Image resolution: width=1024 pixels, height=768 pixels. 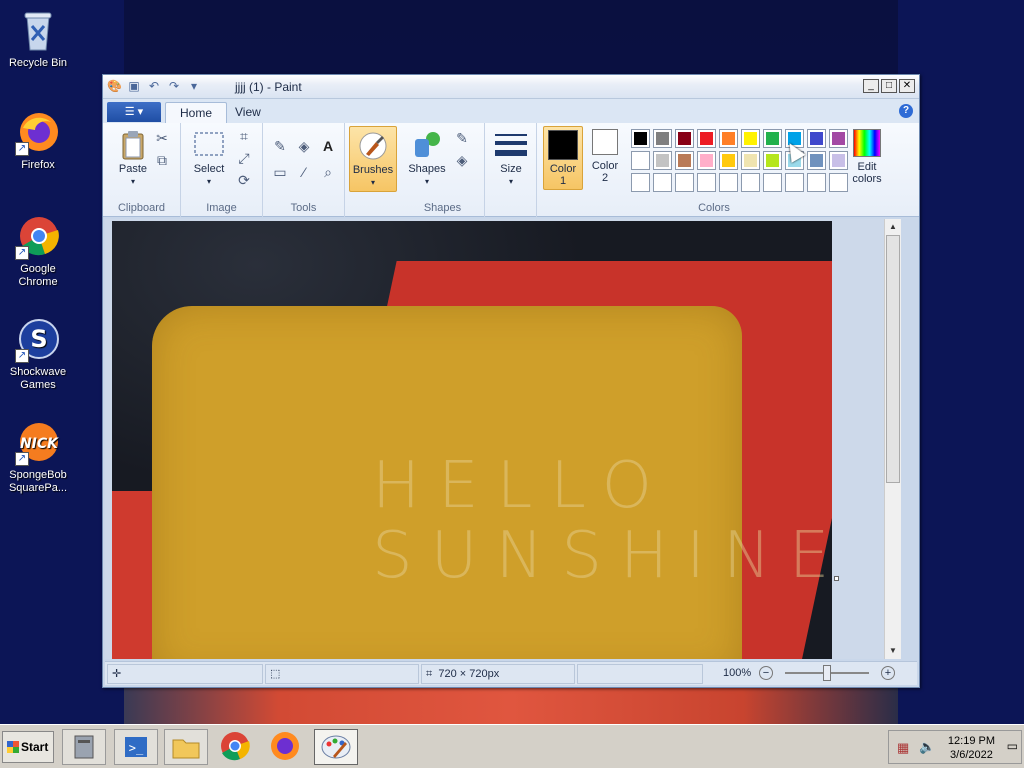 What do you see at coordinates (280, 146) in the screenshot?
I see `pencil-icon: ✎` at bounding box center [280, 146].